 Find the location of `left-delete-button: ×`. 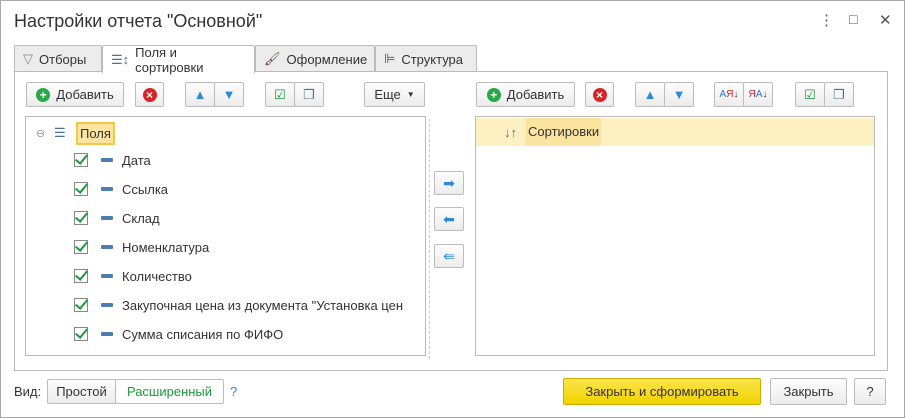

left-delete-button: × is located at coordinates (149, 94).